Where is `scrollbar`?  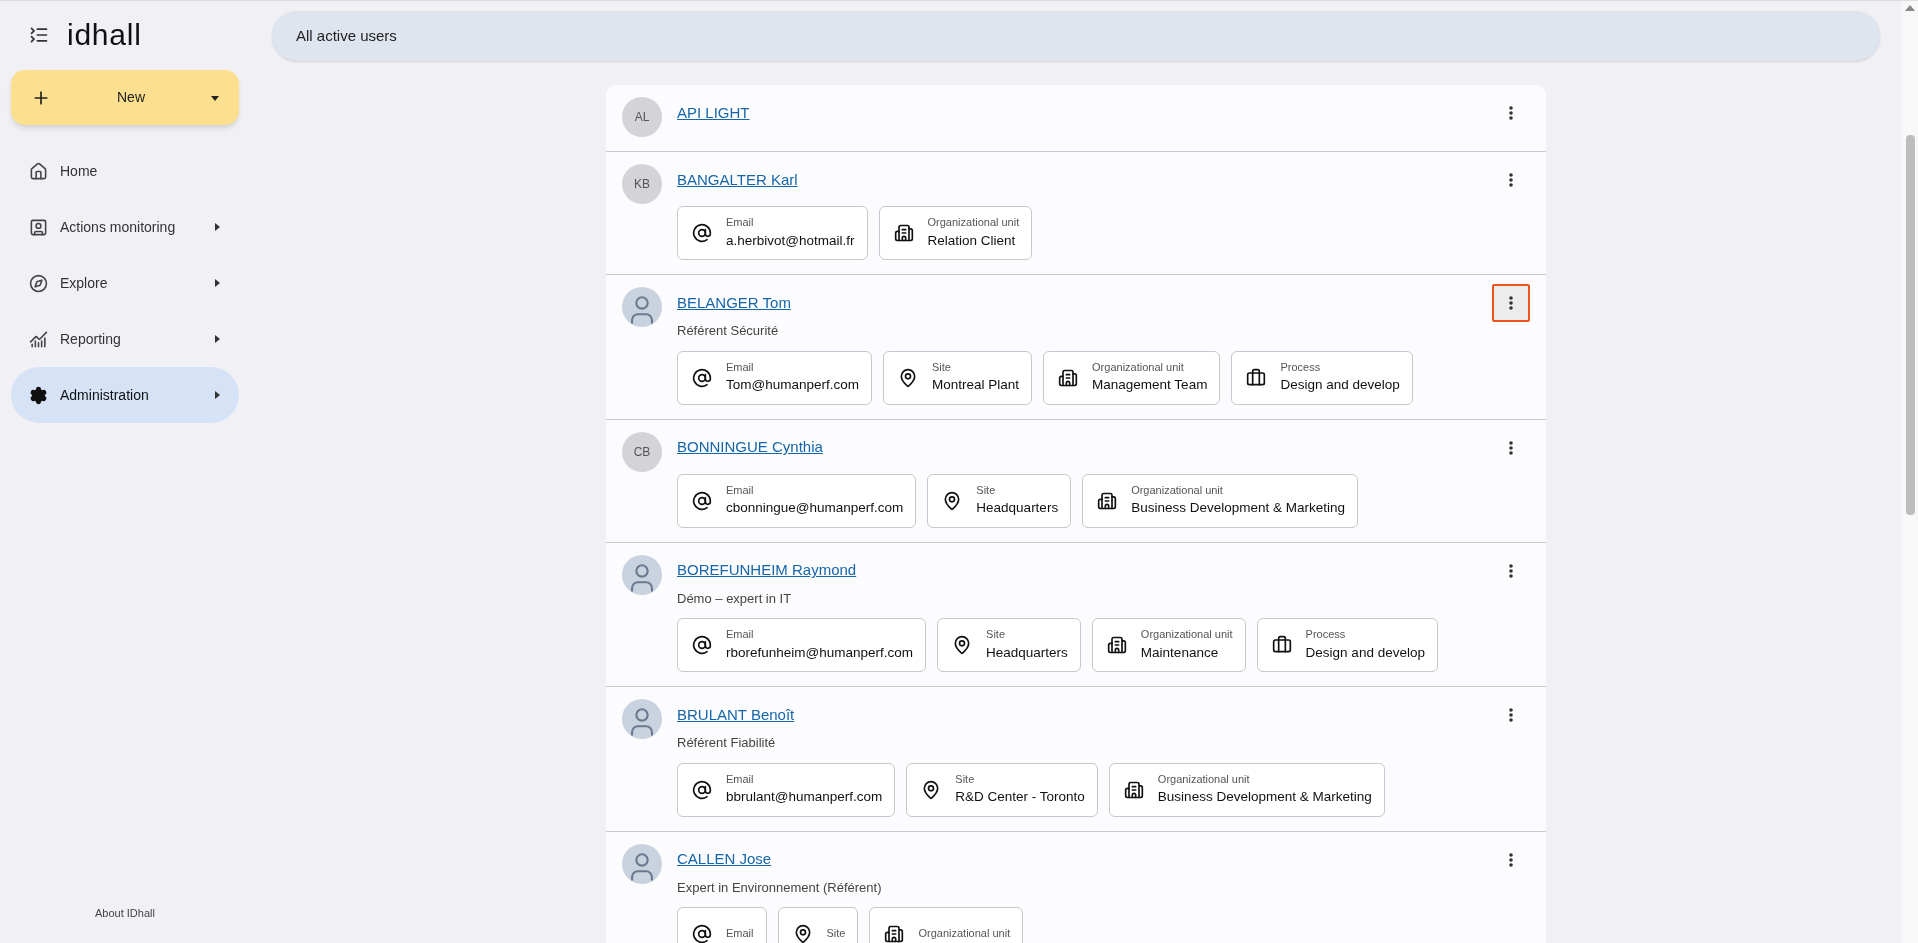 scrollbar is located at coordinates (1910, 472).